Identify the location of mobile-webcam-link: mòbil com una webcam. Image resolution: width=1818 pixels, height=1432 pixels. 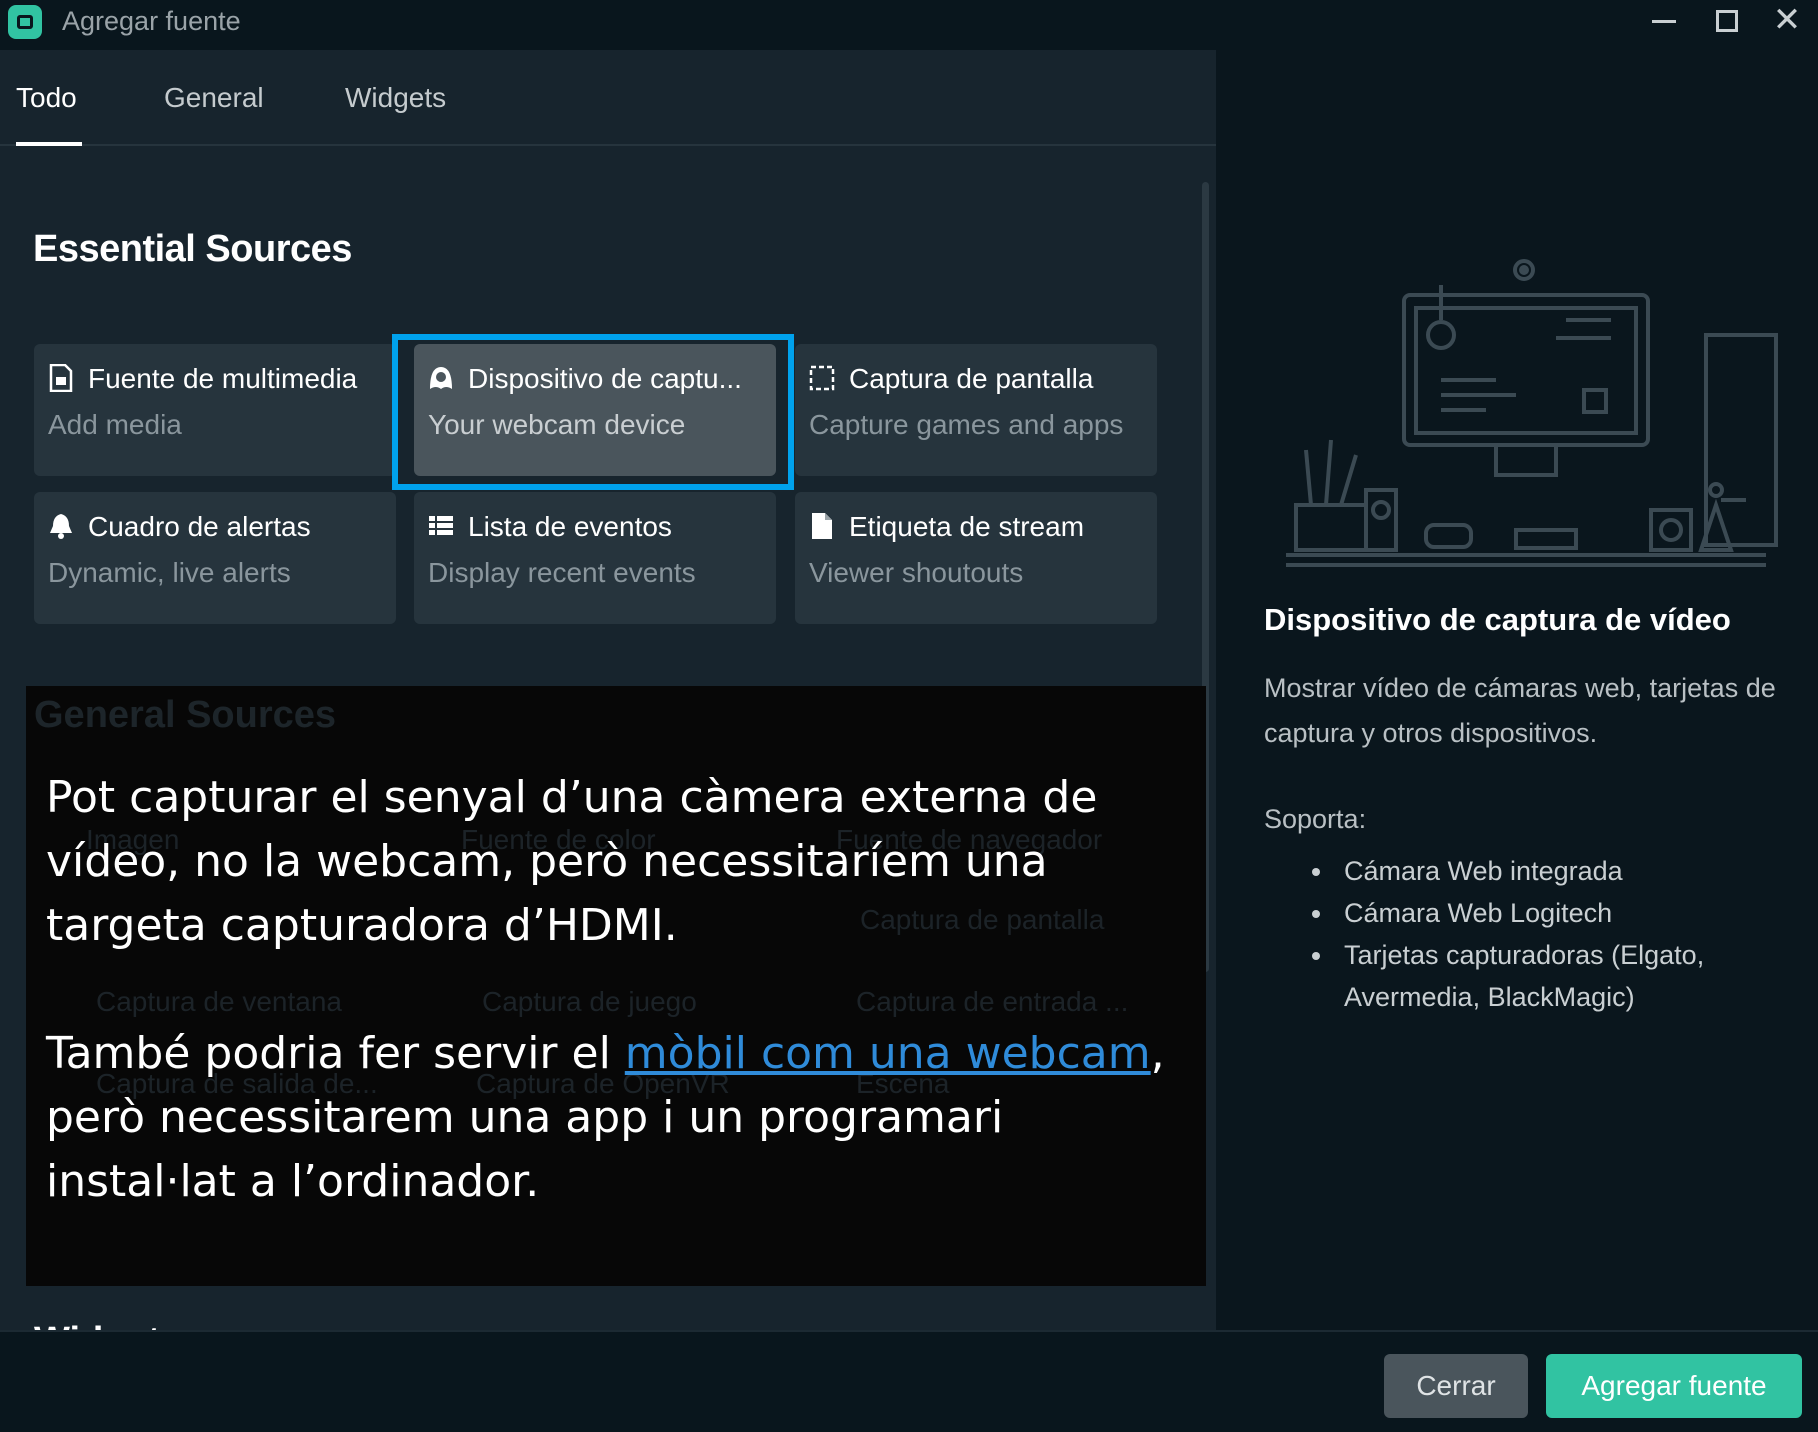
(888, 1053).